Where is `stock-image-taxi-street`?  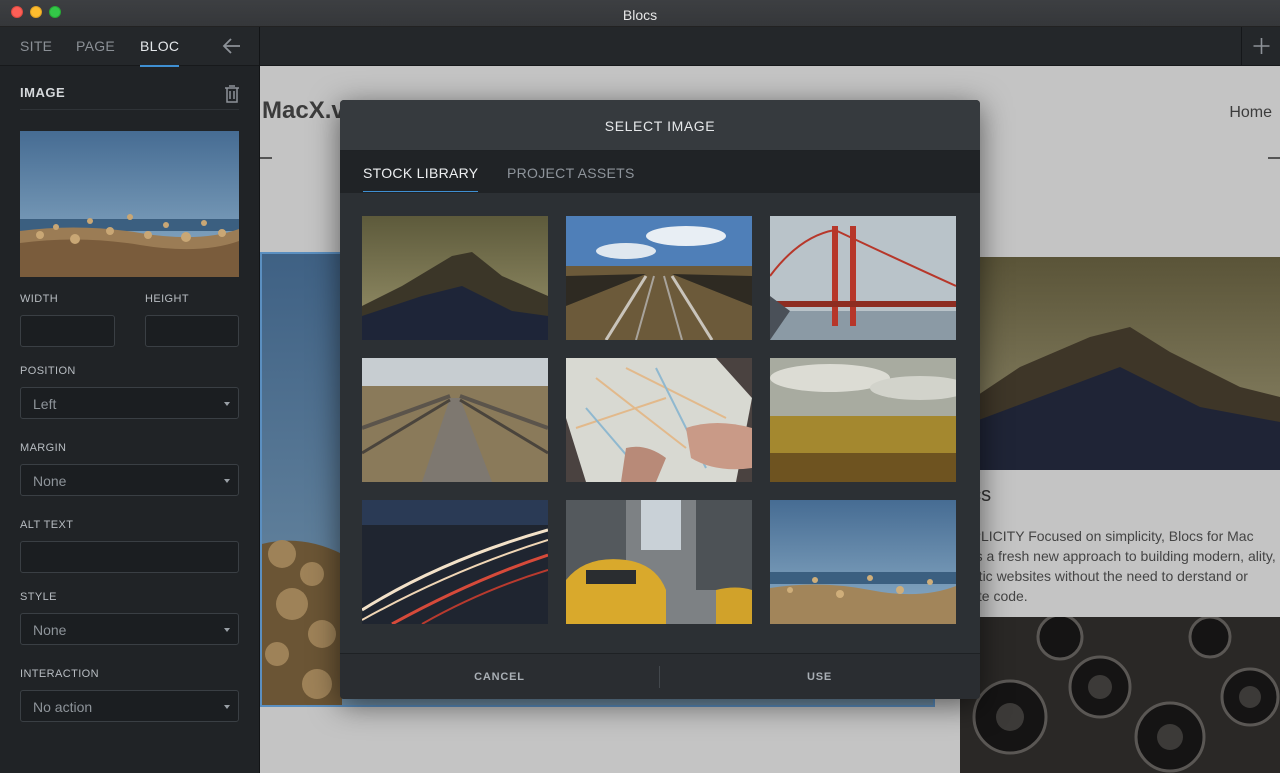 stock-image-taxi-street is located at coordinates (659, 562).